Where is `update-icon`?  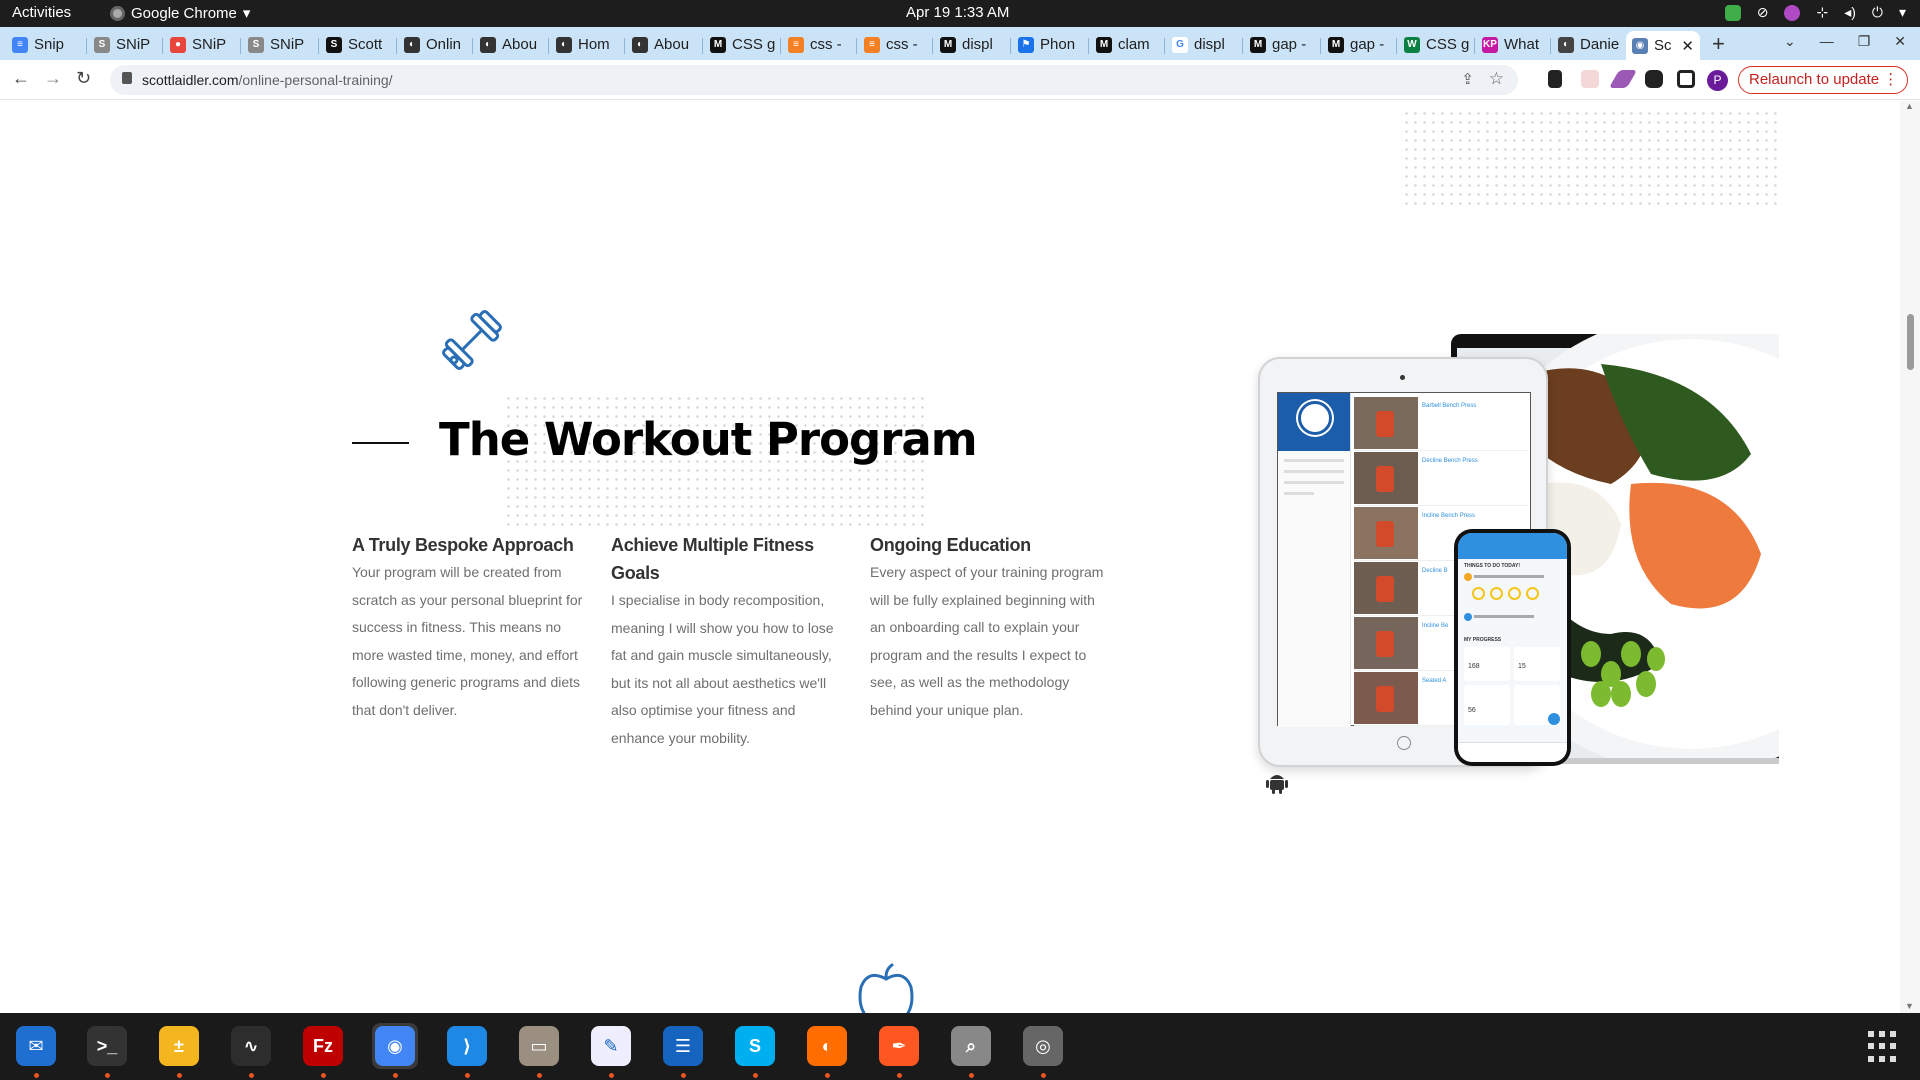 update-icon is located at coordinates (1732, 12).